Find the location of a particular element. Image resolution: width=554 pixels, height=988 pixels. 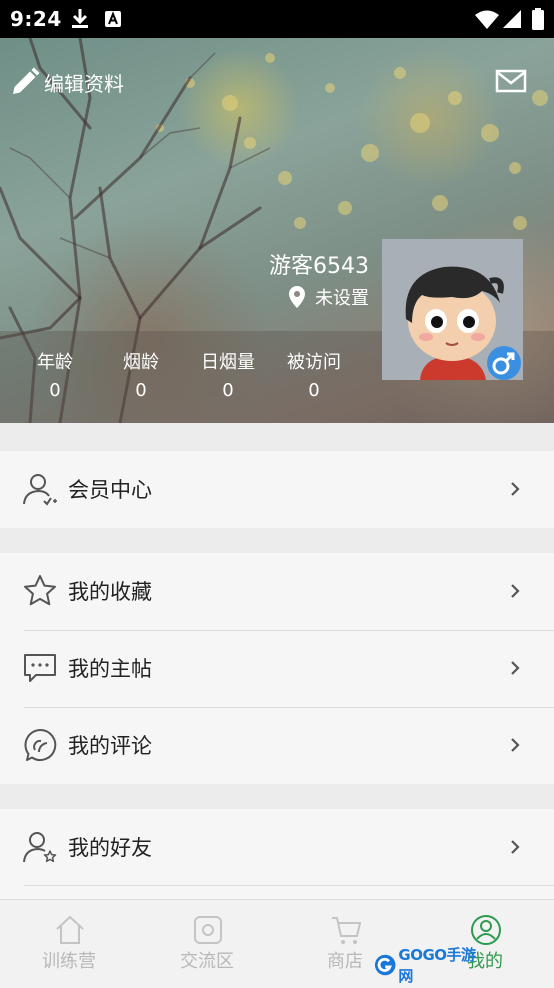

stat-visits: 被访问 0 is located at coordinates (314, 374).